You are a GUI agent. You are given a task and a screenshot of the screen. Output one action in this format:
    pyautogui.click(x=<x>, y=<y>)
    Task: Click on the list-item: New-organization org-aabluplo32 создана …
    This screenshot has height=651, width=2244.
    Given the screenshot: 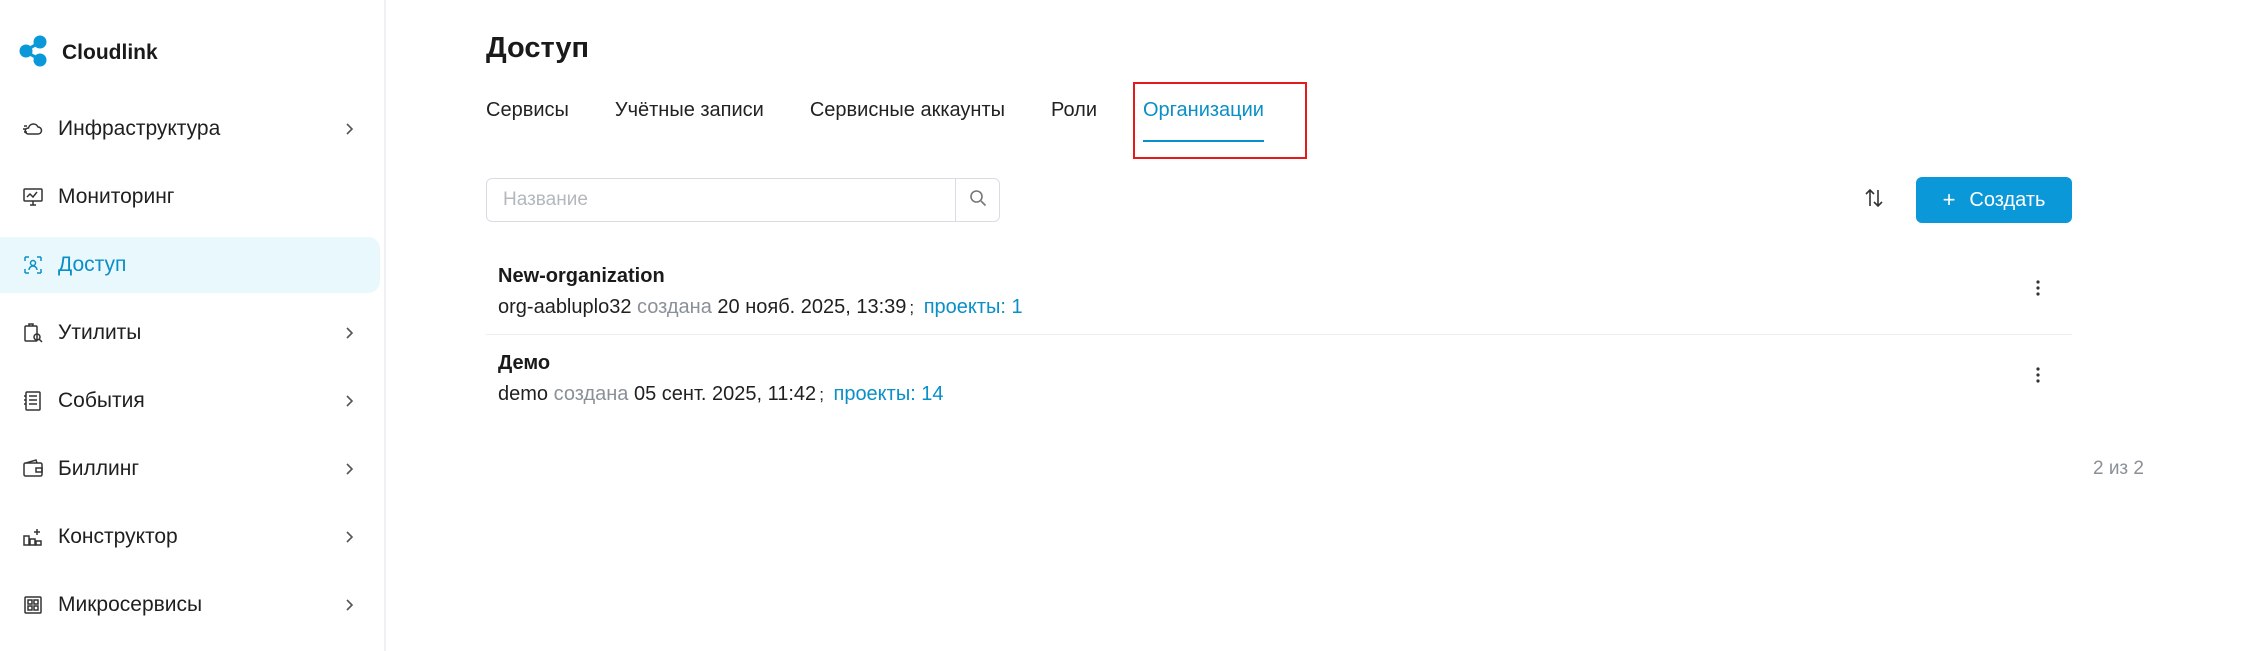 What is the action you would take?
    pyautogui.click(x=1279, y=291)
    